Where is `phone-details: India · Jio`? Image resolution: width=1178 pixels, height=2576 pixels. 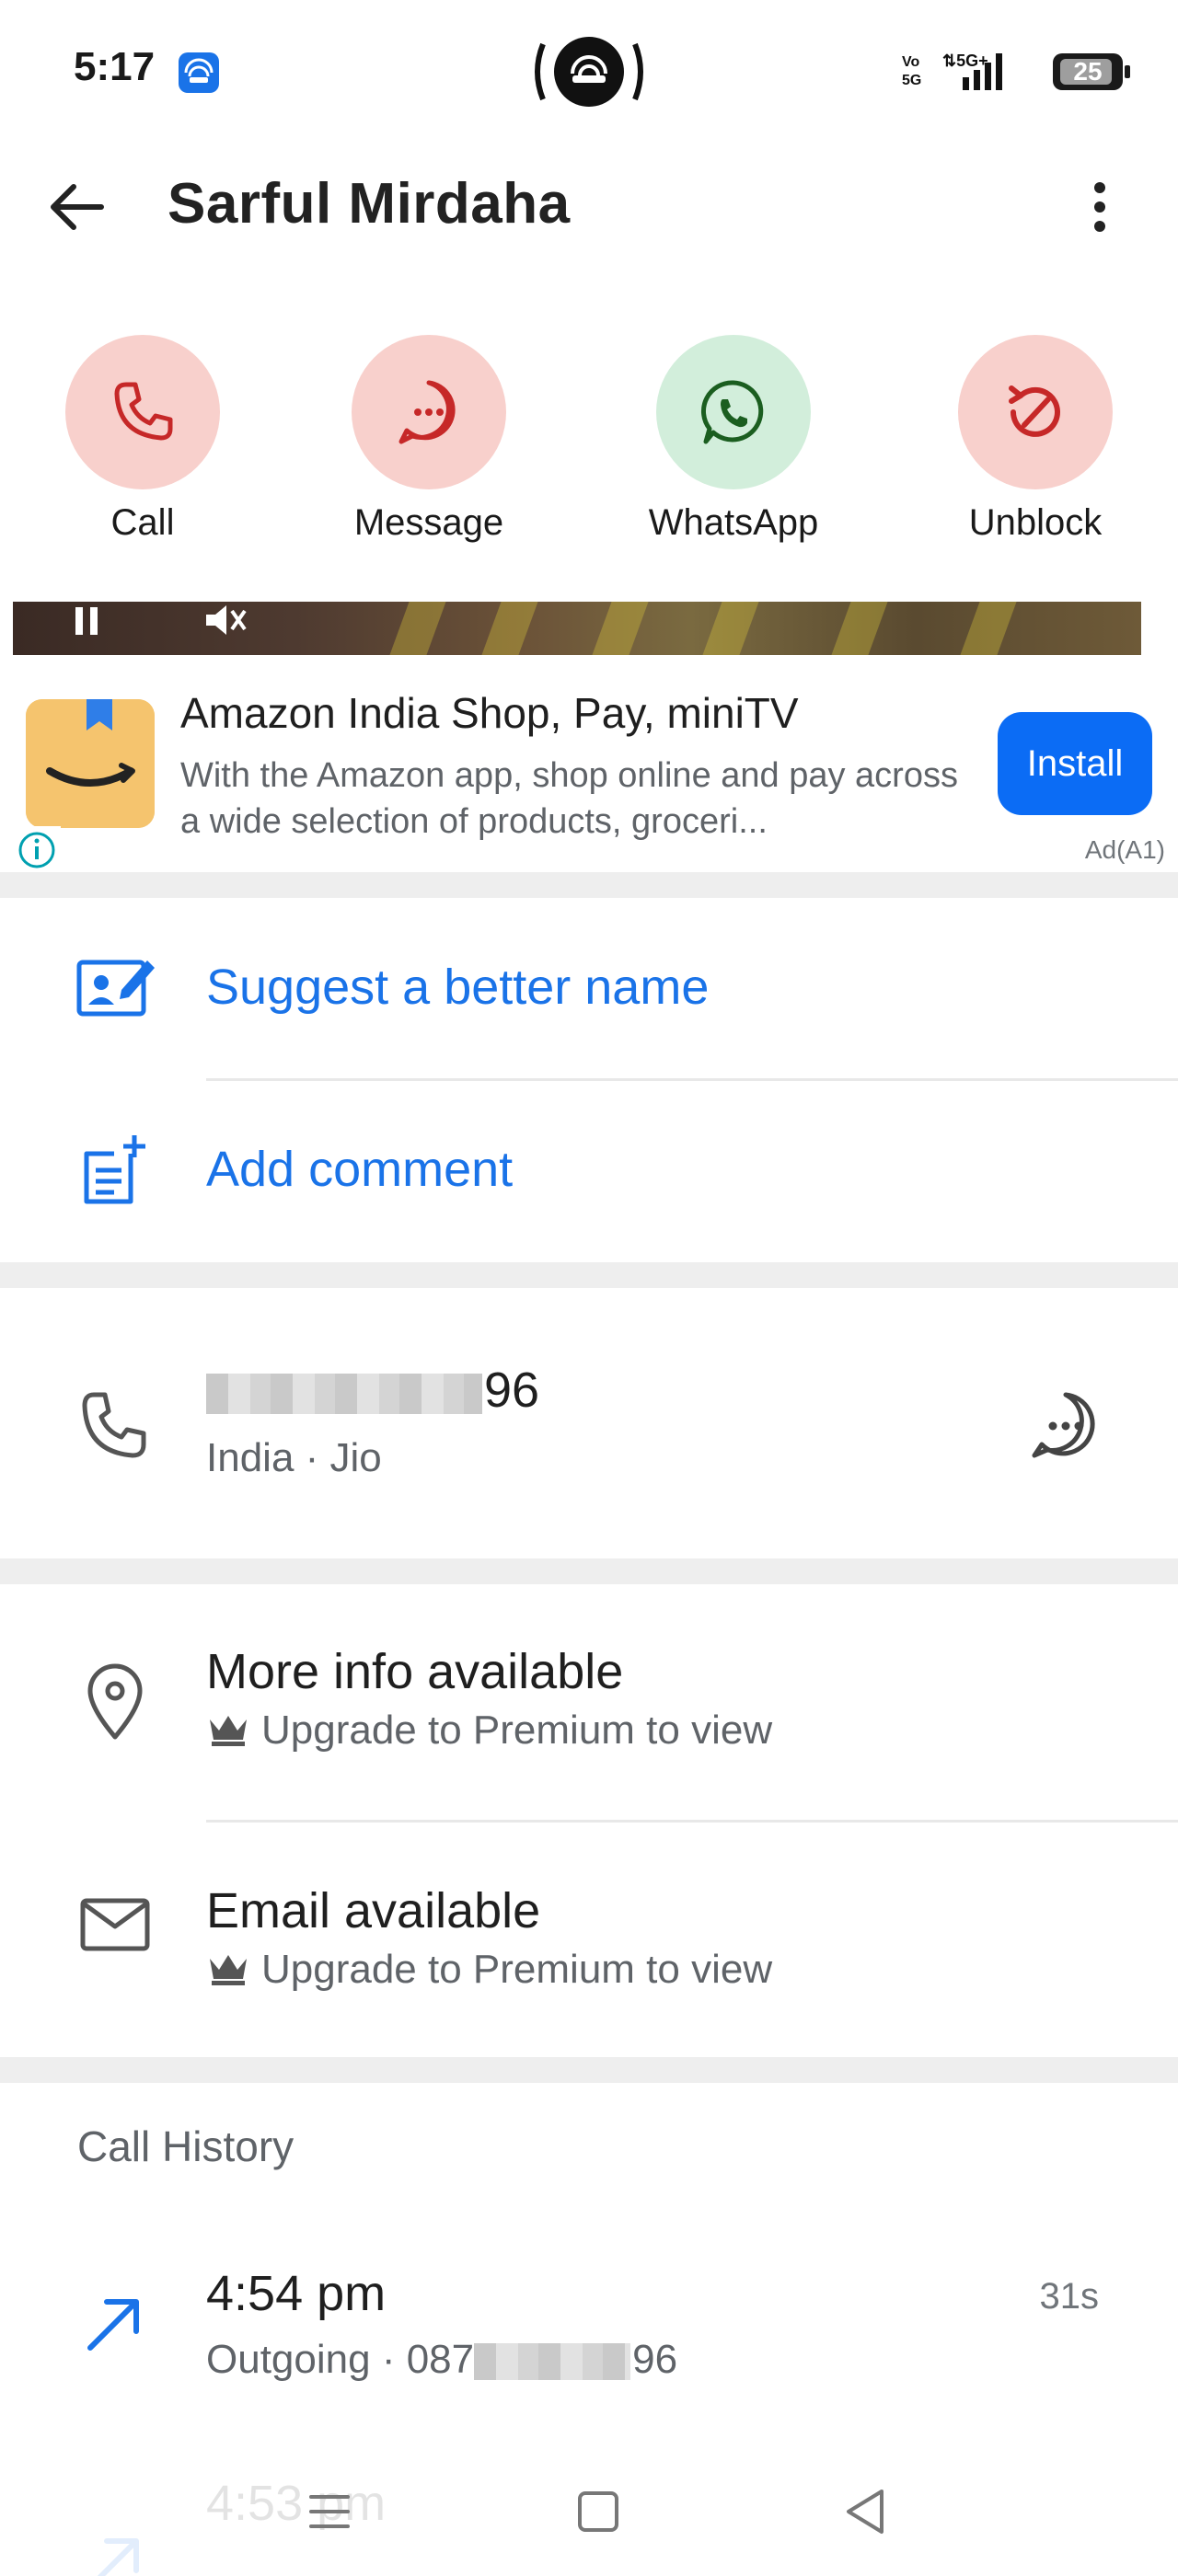 phone-details: India · Jio is located at coordinates (294, 1457).